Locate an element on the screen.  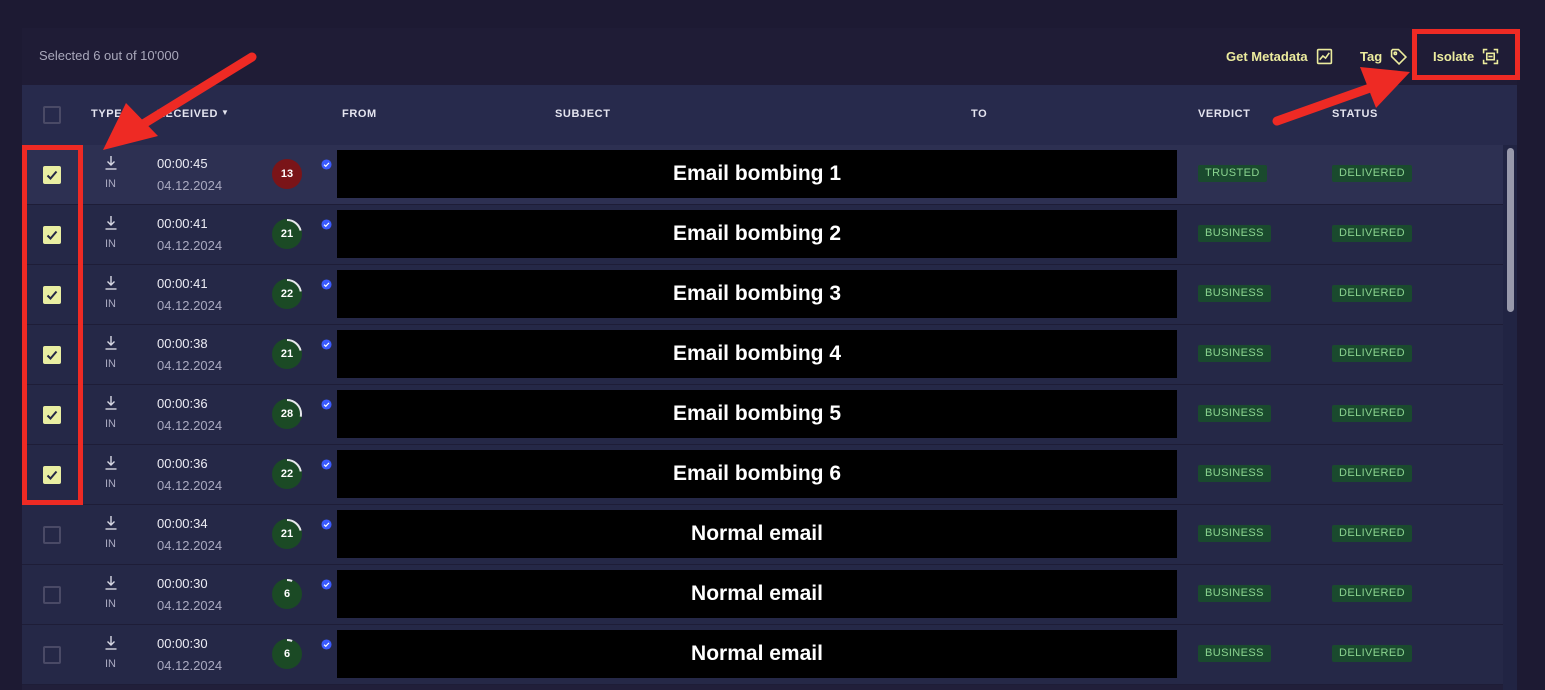
isolate-icon is located at coordinates (1490, 56).